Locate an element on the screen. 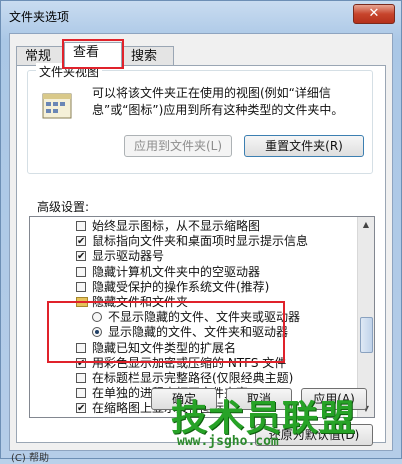 The image size is (402, 464). tab-search: 搜索 is located at coordinates (148, 56).